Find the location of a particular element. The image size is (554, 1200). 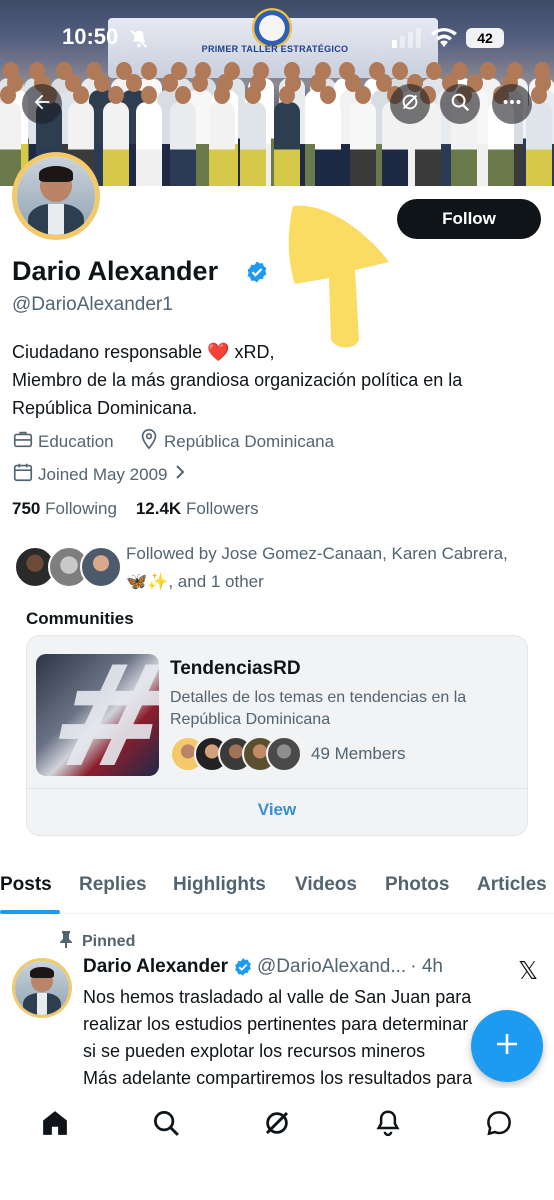

profile-handle: @DarioAlexander1 is located at coordinates (92, 304).